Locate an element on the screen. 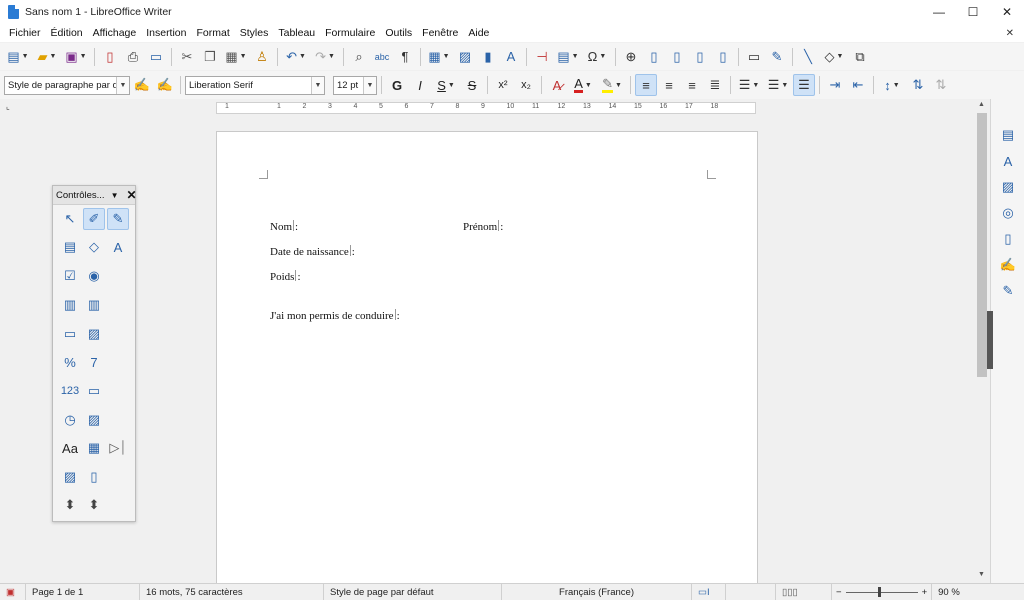  export-pdf-button: ▯ is located at coordinates (110, 57).